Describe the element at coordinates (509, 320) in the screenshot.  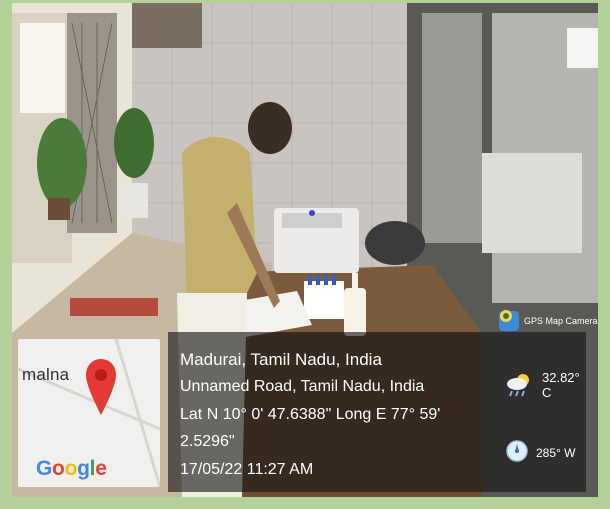
I see `gps-map-camera-app-icon` at that location.